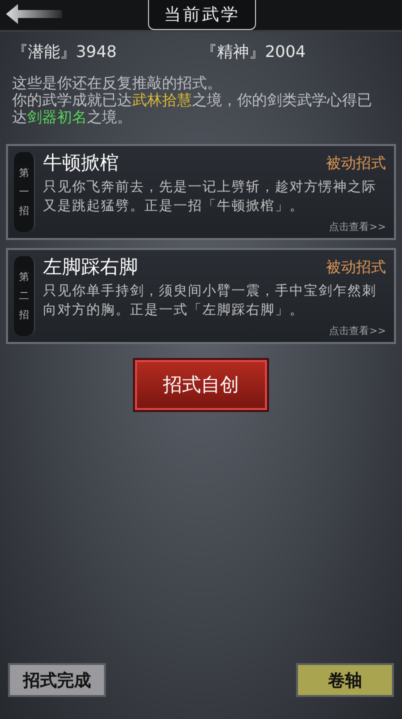  Describe the element at coordinates (81, 163) in the screenshot. I see `move-name: 牛顿掀棺` at that location.